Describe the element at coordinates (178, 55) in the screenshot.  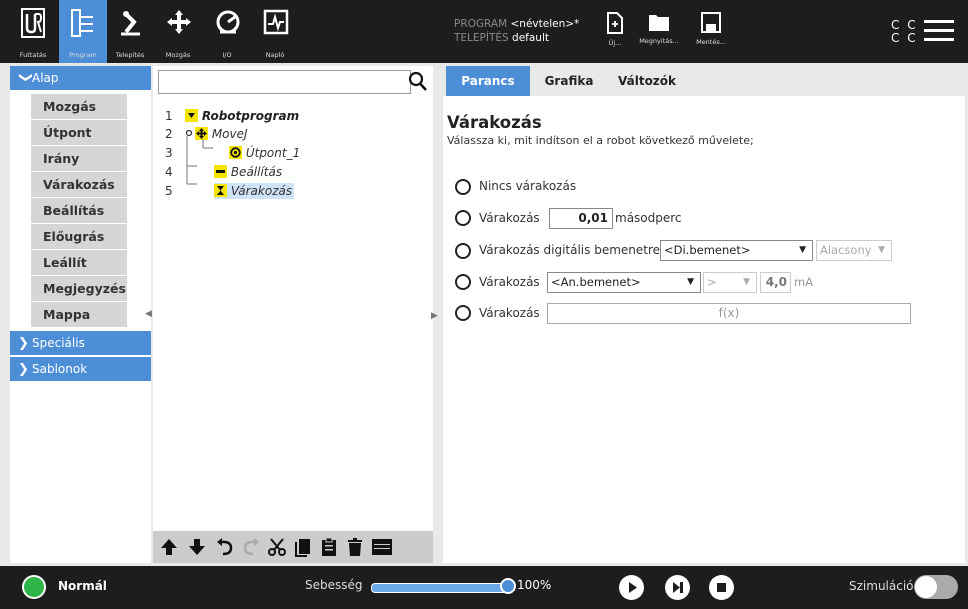
I see `nav-move-label: Mozgás` at that location.